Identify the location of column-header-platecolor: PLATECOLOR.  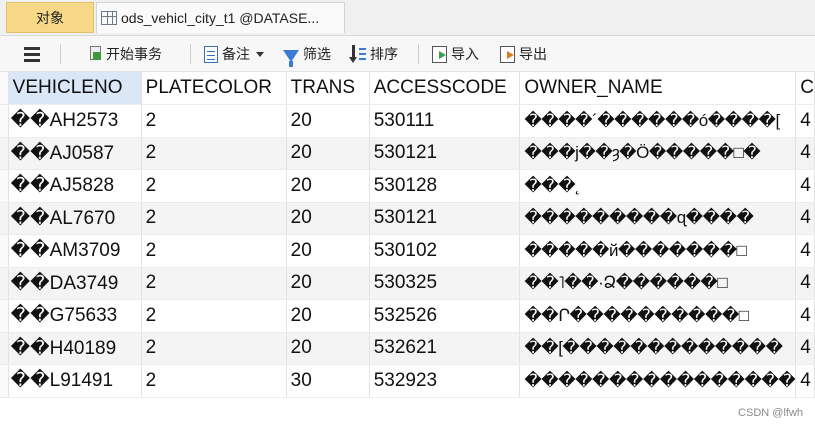
(214, 88).